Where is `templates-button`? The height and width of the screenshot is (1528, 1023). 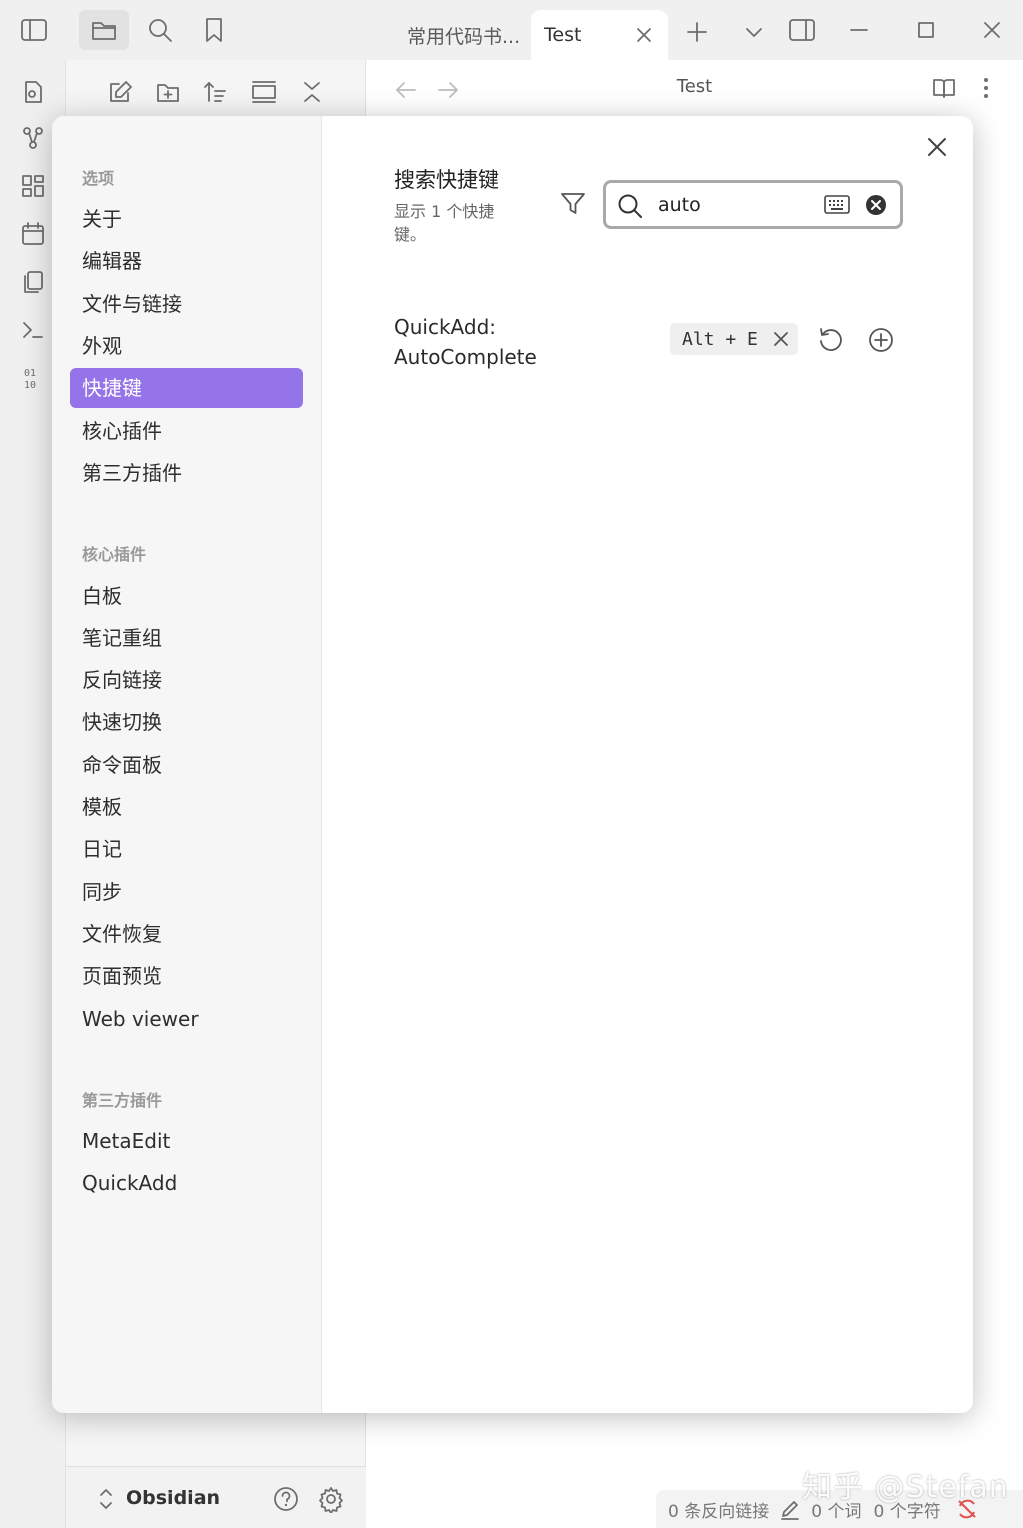 templates-button is located at coordinates (33, 282).